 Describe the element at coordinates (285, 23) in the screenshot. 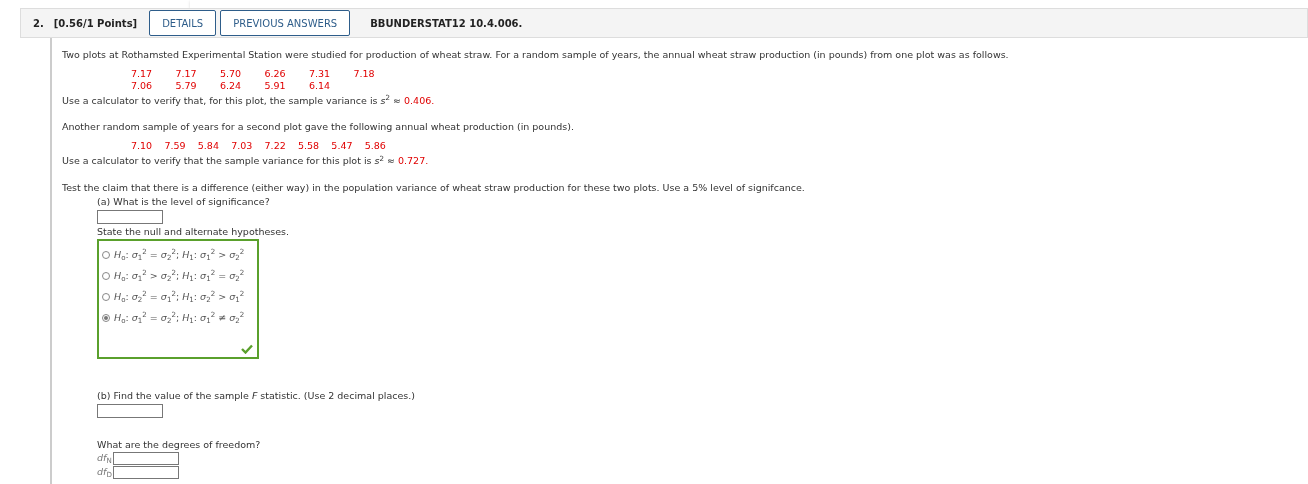

I see `header-button: PREVIOUS ANSWERS` at that location.